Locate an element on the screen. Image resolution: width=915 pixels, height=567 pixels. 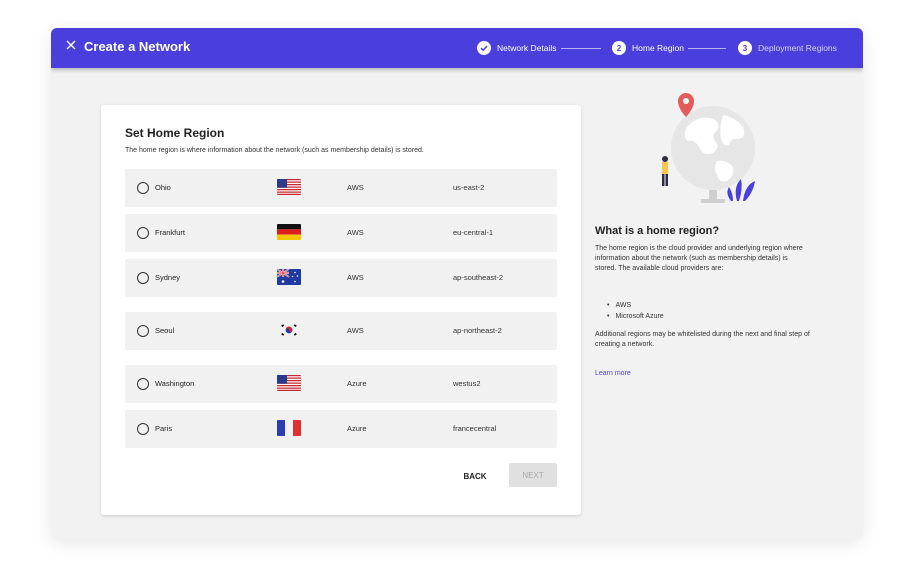
step-network-details: Network Details is located at coordinates (517, 48).